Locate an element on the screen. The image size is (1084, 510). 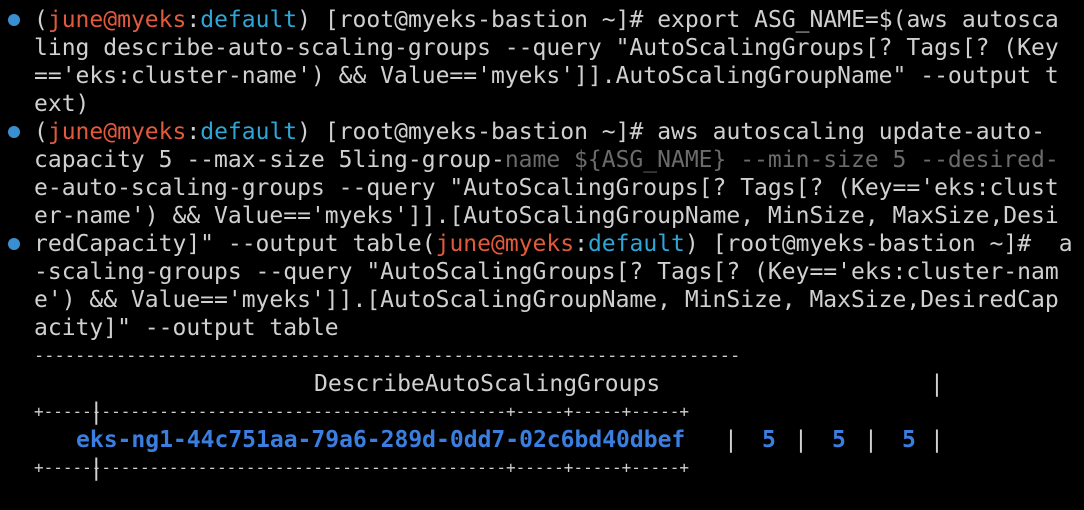
command-text: a is located at coordinates (1058, 244).